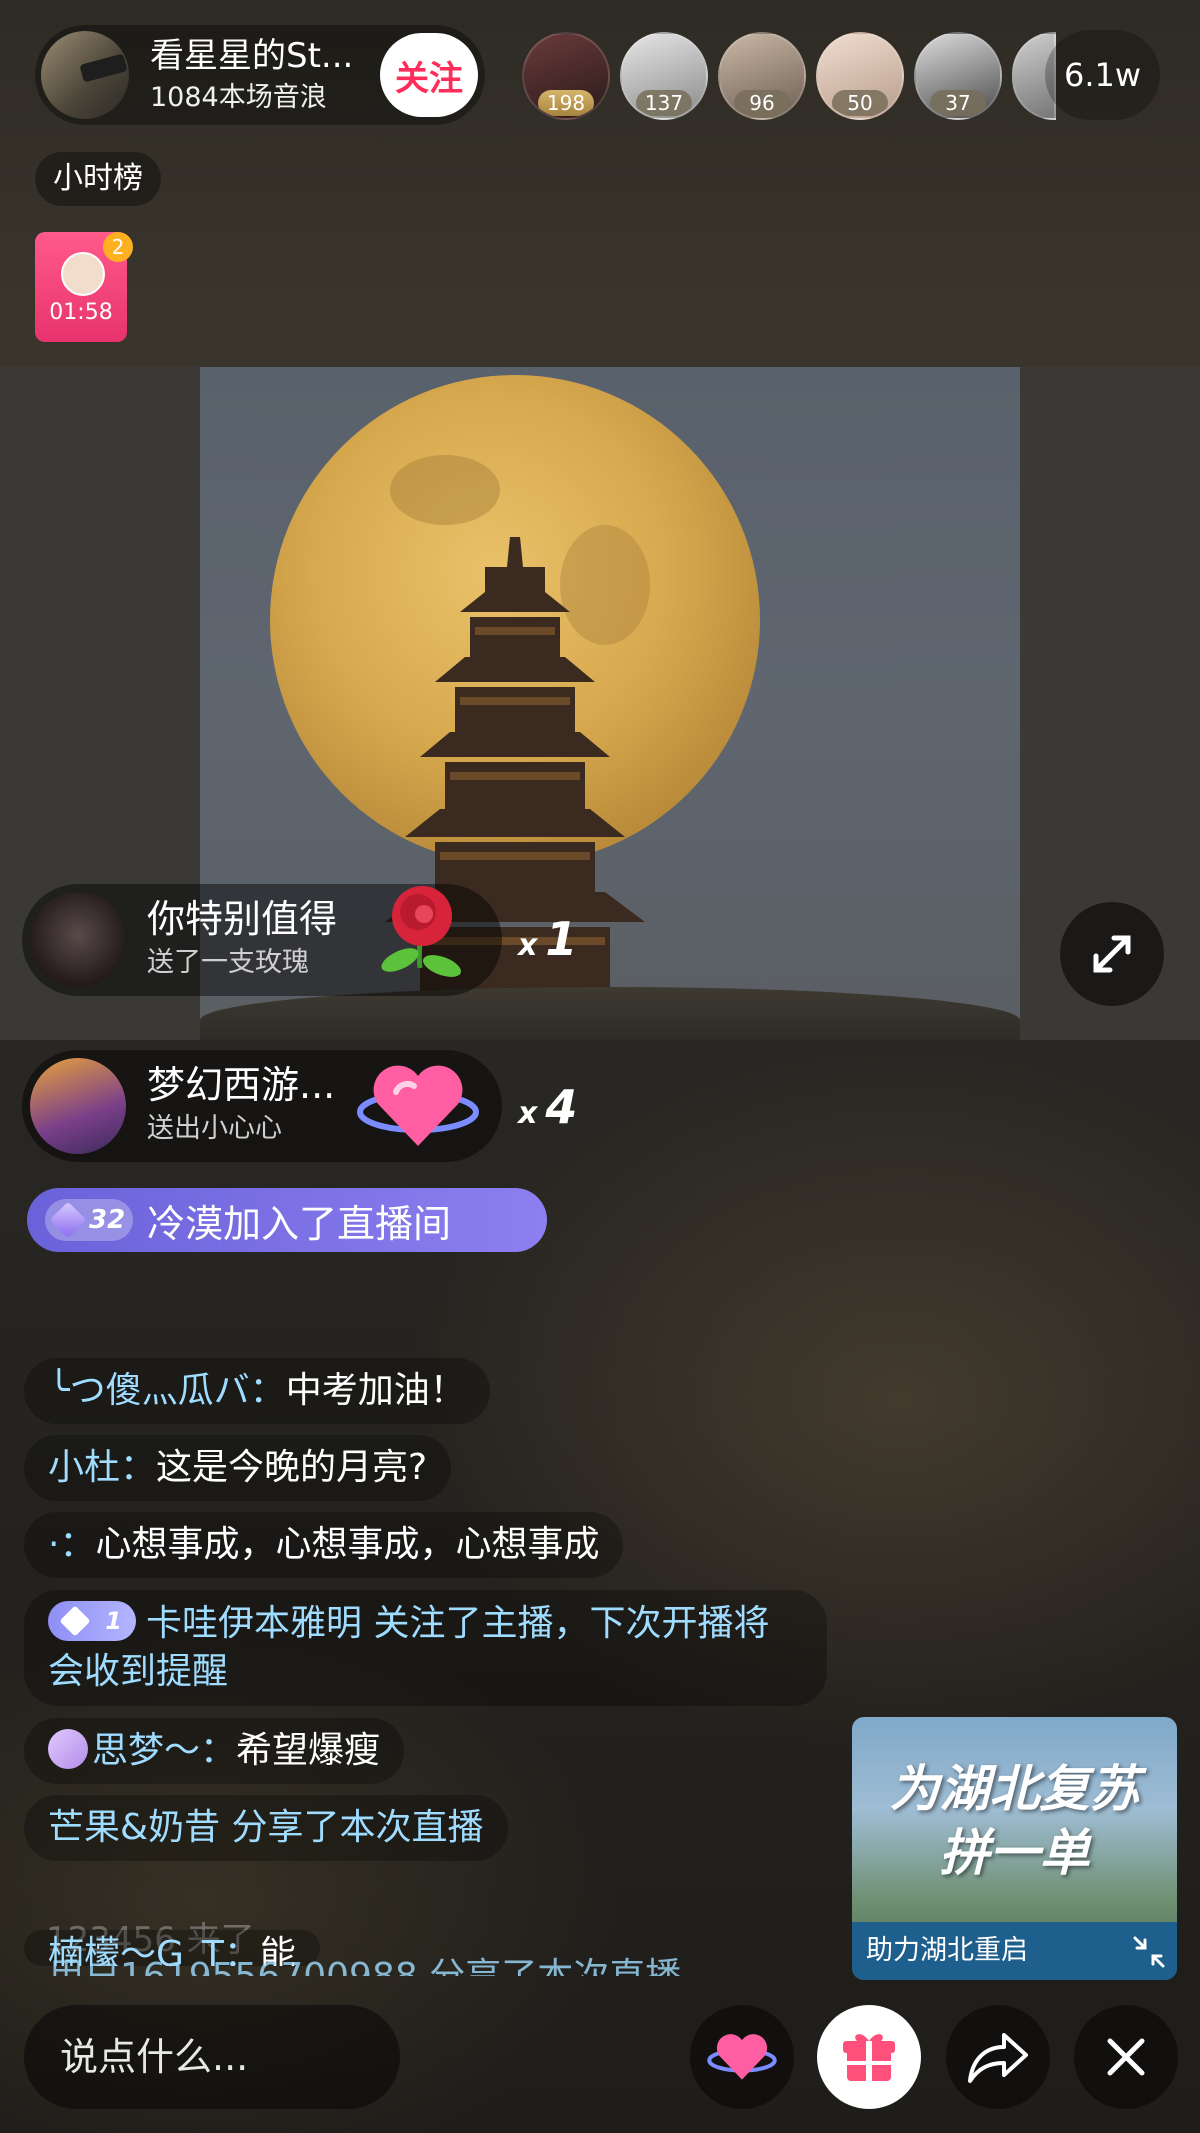 Image resolution: width=1200 pixels, height=2133 pixels. I want to click on follow-notice: 1 卡哇伊本雅明 关注了主播，下次开播将会收到提醒, so click(425, 1648).